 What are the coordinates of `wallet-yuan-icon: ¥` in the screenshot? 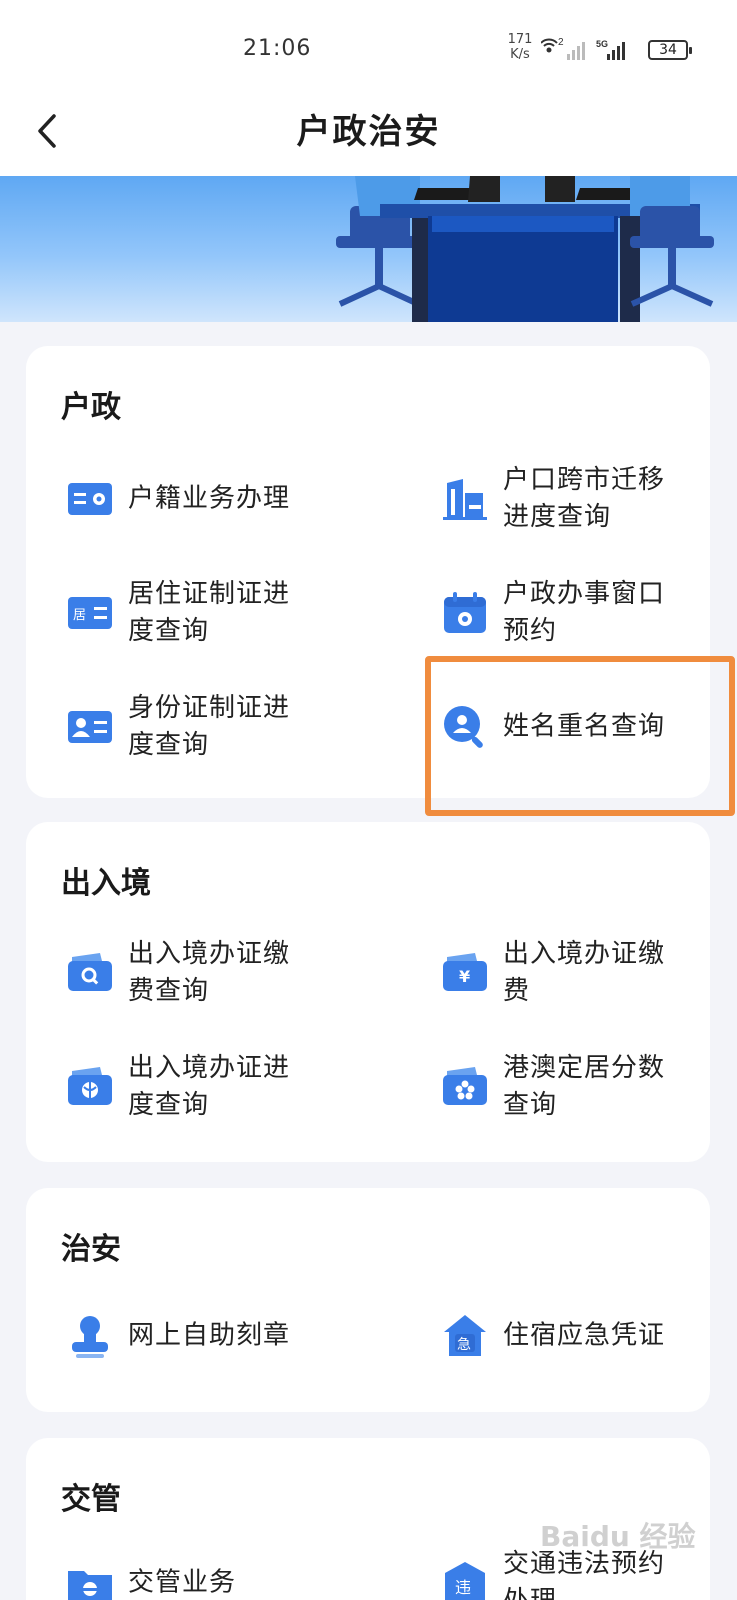 It's located at (465, 972).